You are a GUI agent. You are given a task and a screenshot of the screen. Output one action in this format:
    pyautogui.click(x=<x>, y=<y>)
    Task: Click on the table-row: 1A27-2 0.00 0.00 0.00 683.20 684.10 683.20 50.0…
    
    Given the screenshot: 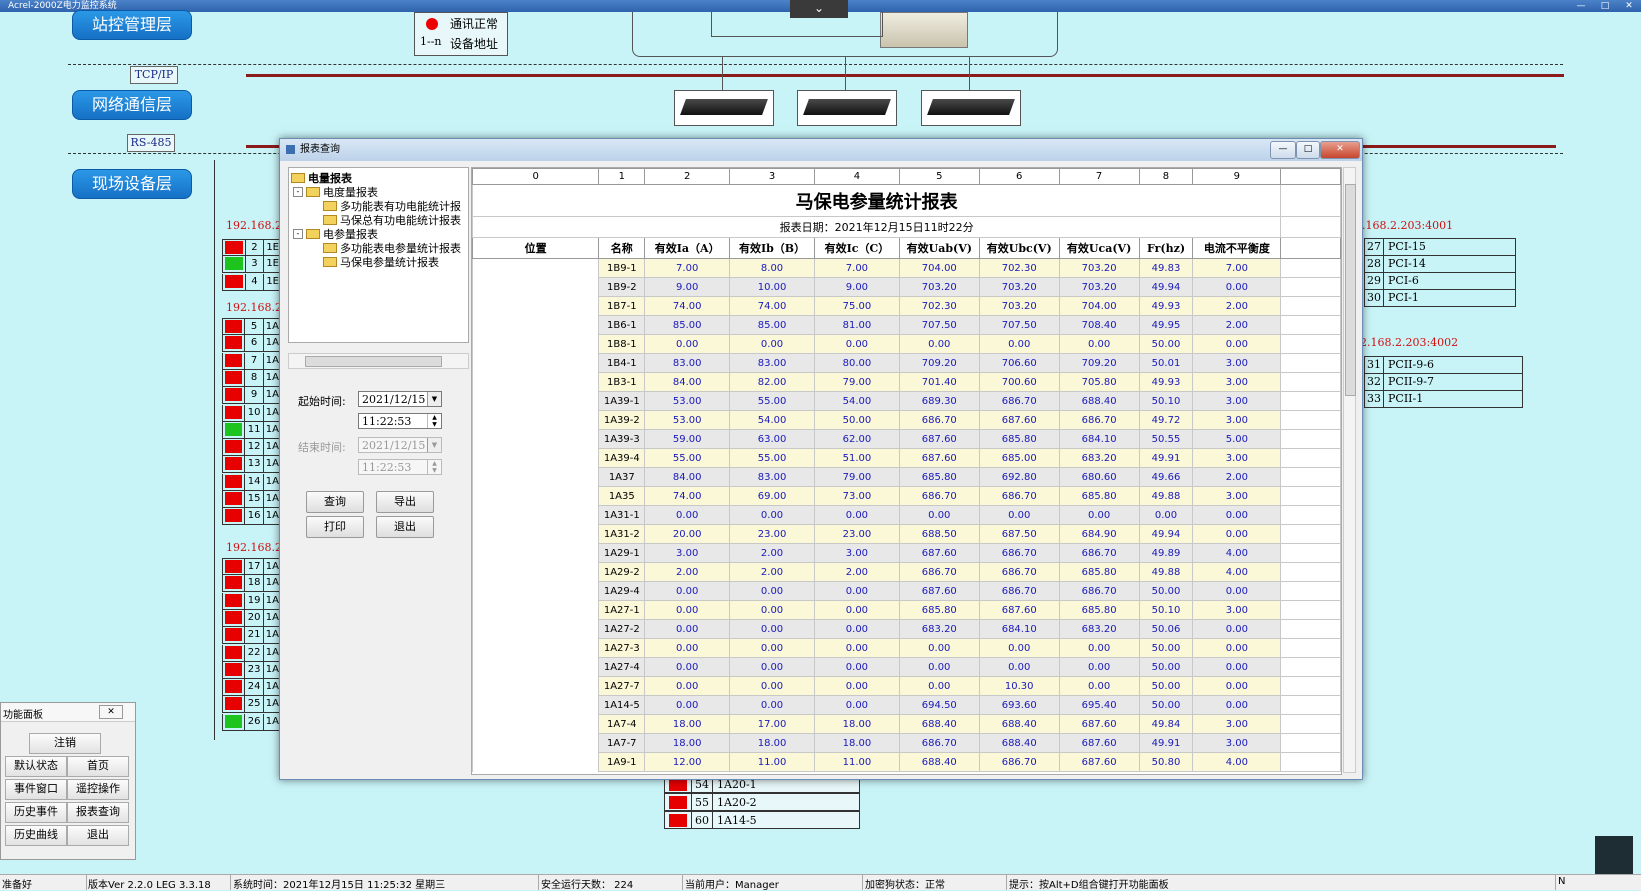 What is the action you would take?
    pyautogui.click(x=906, y=629)
    